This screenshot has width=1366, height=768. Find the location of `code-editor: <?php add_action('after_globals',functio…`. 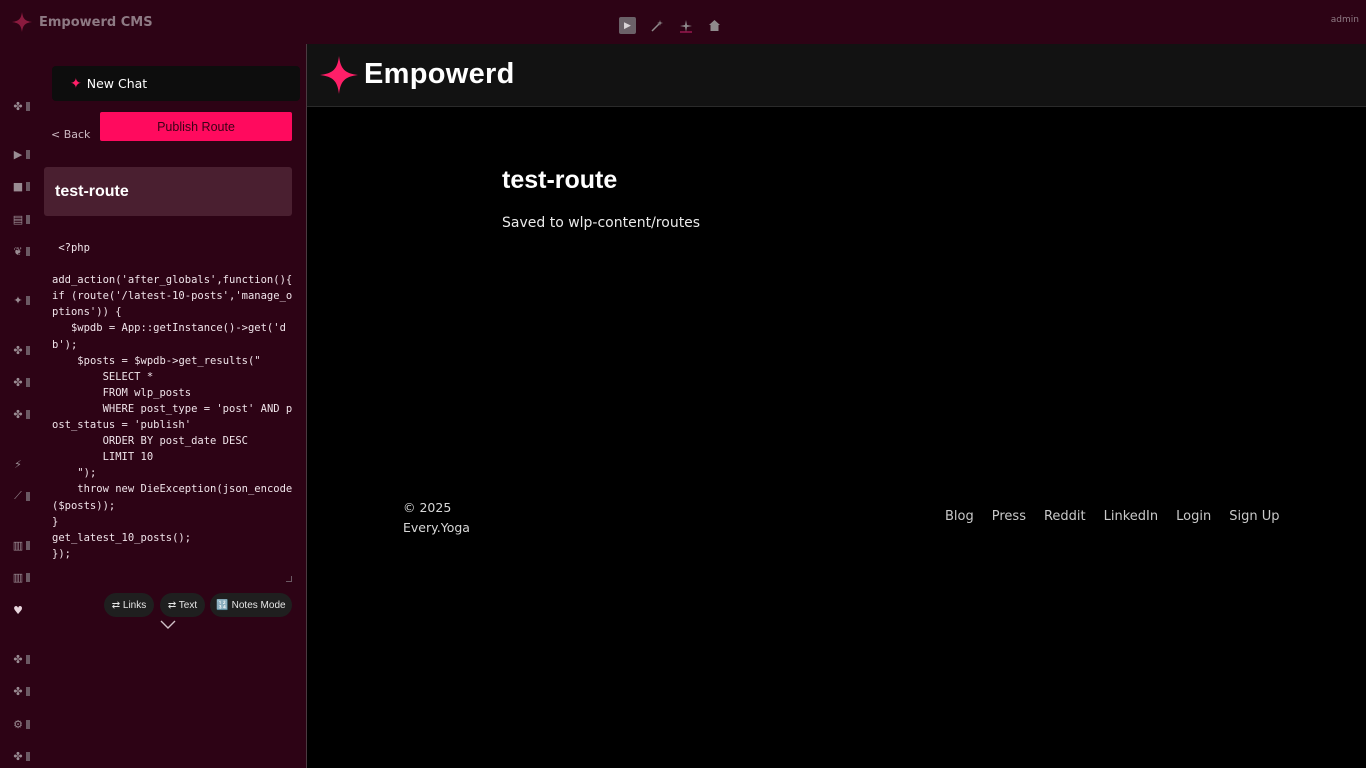

code-editor: <?php add_action('after_globals',functio… is located at coordinates (173, 412).